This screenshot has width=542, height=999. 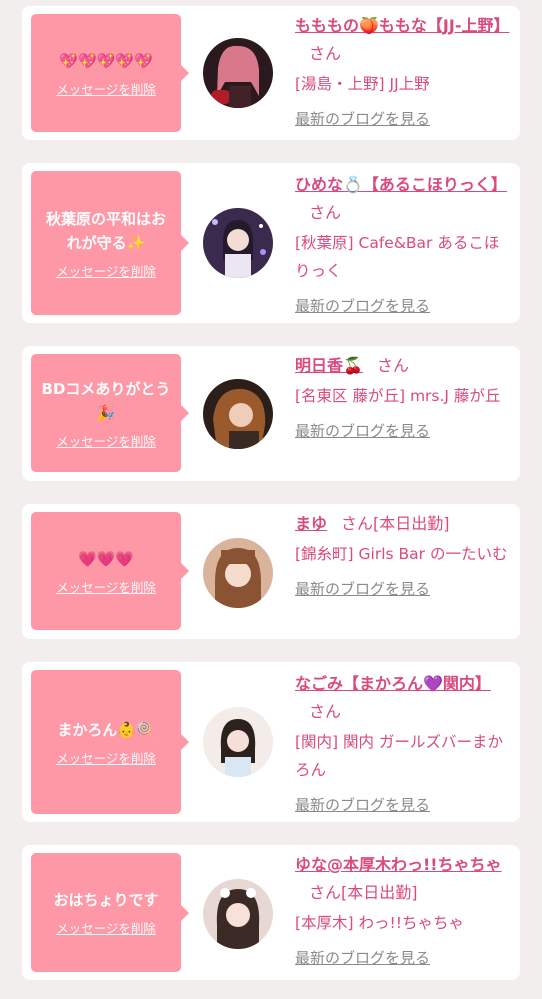 What do you see at coordinates (110, 571) in the screenshot?
I see `message-bubble: 💗💗💗 メッセージを削除` at bounding box center [110, 571].